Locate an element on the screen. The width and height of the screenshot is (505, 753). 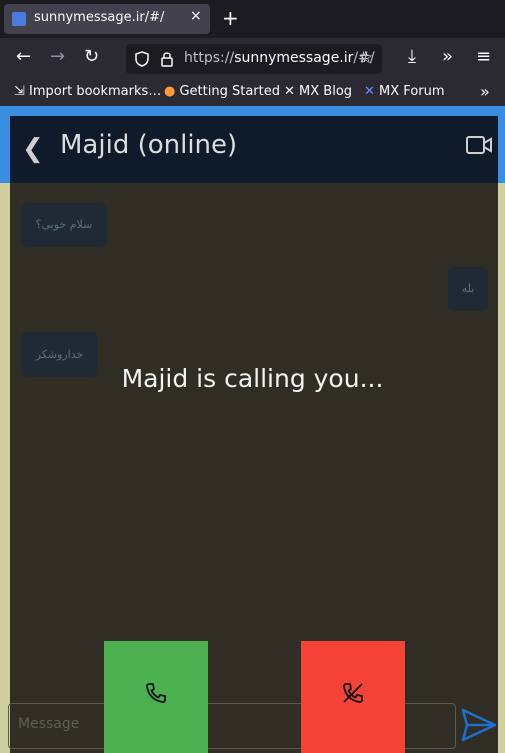
import-icon: ⇲ is located at coordinates (19, 91).